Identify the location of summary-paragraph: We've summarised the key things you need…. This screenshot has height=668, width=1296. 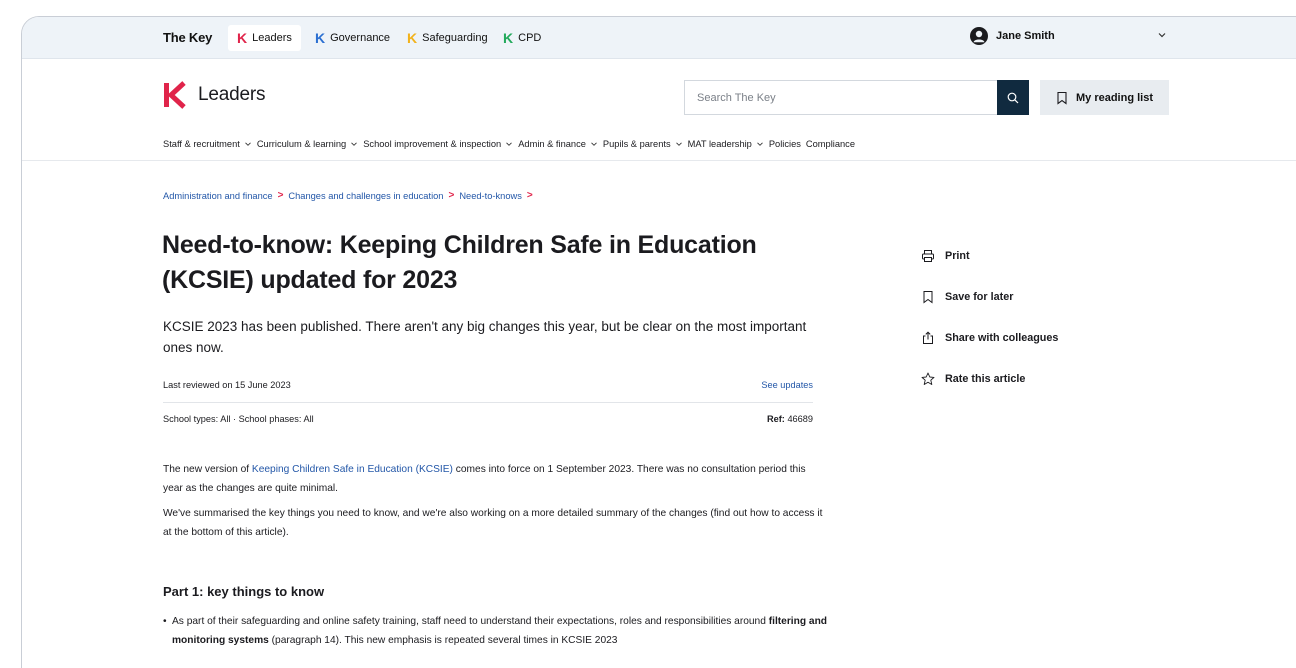
(493, 523).